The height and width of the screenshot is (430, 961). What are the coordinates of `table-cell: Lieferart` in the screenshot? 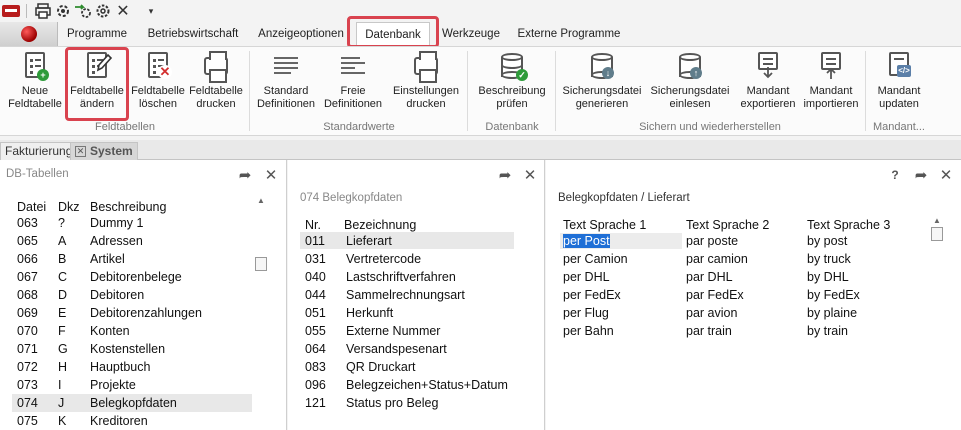 It's located at (369, 241).